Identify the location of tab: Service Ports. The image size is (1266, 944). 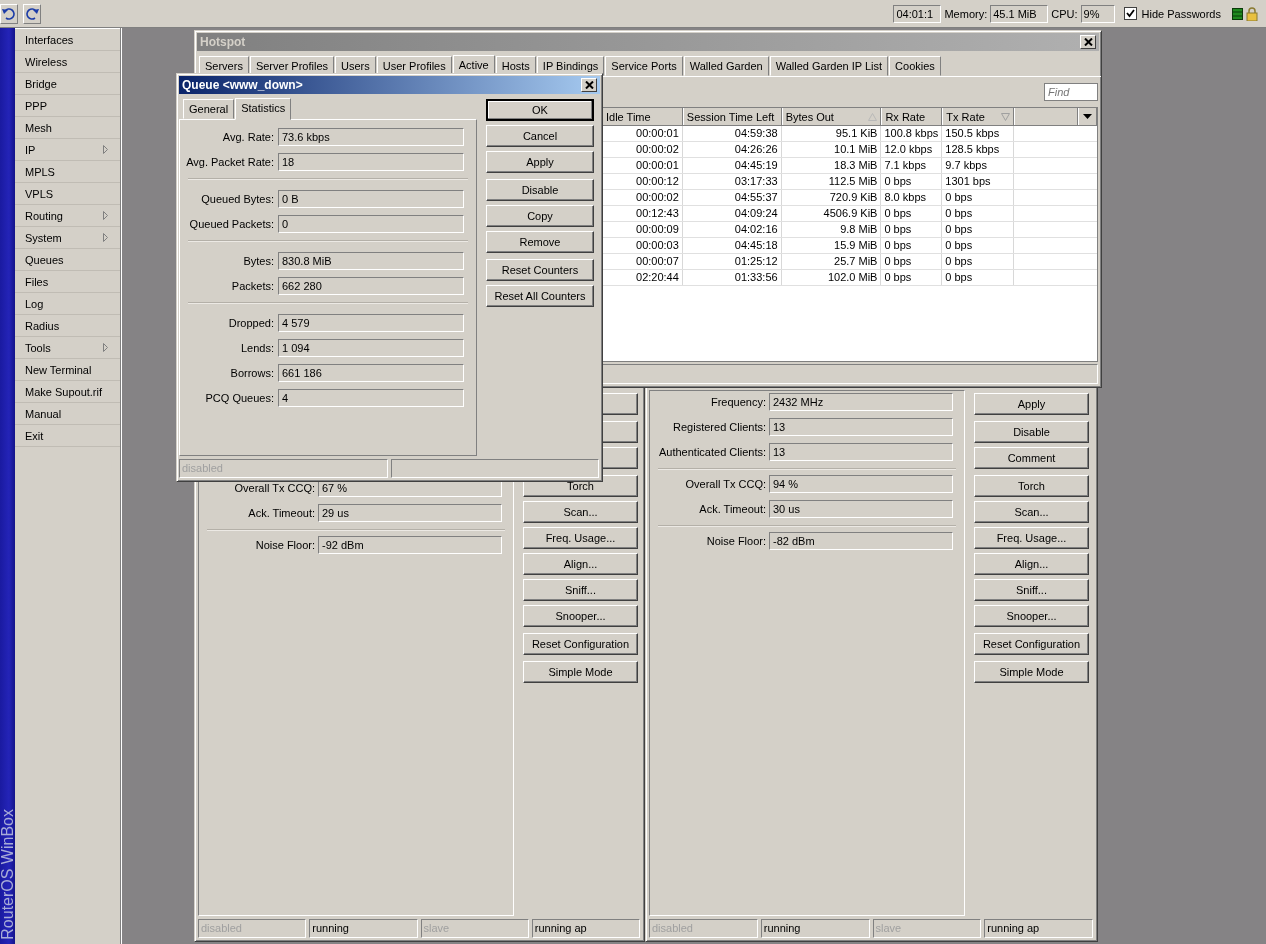
(644, 66).